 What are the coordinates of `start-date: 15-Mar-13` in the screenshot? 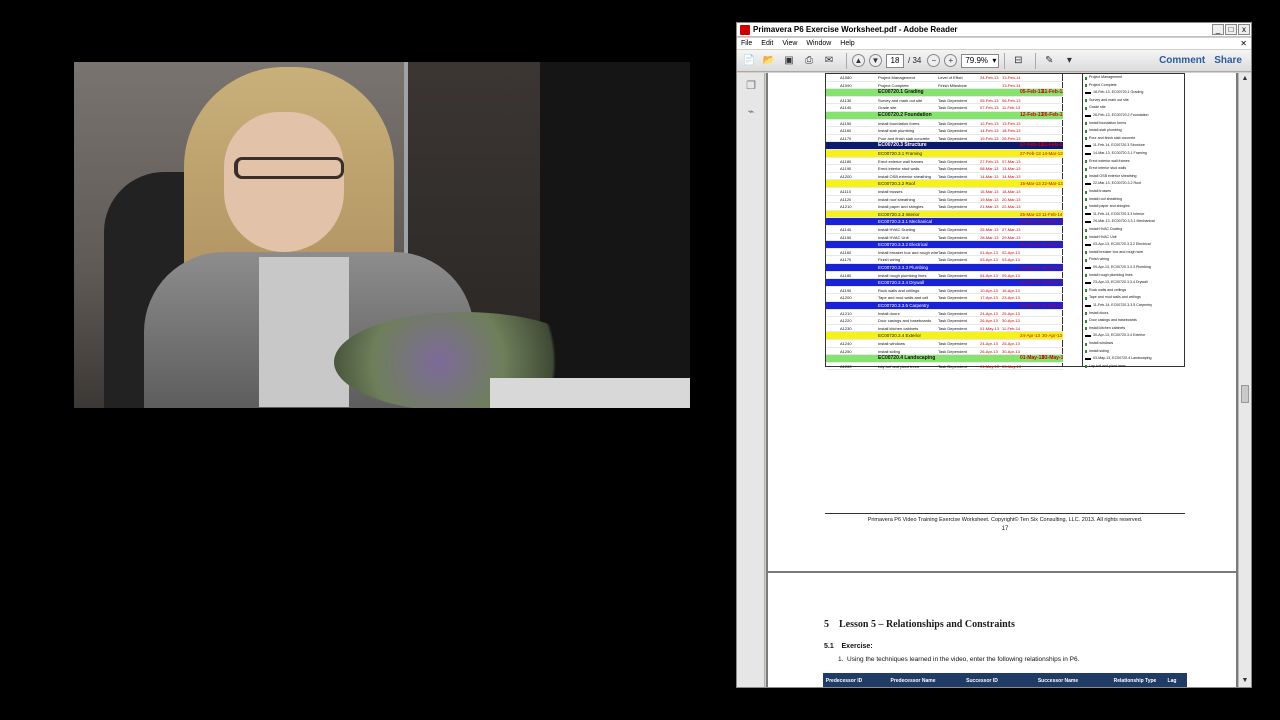 It's located at (1030, 184).